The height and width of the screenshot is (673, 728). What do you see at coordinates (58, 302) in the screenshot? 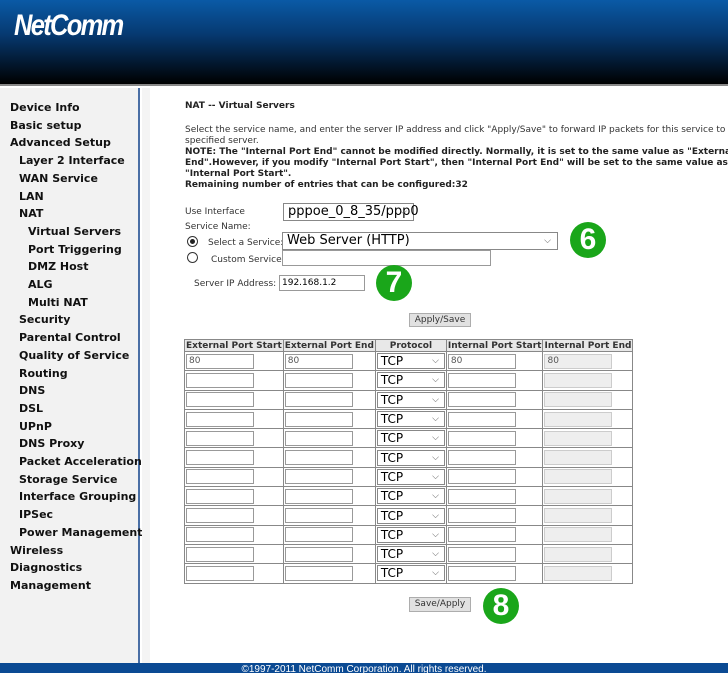
I see `sidebar-item-multi-nat: Multi NAT` at bounding box center [58, 302].